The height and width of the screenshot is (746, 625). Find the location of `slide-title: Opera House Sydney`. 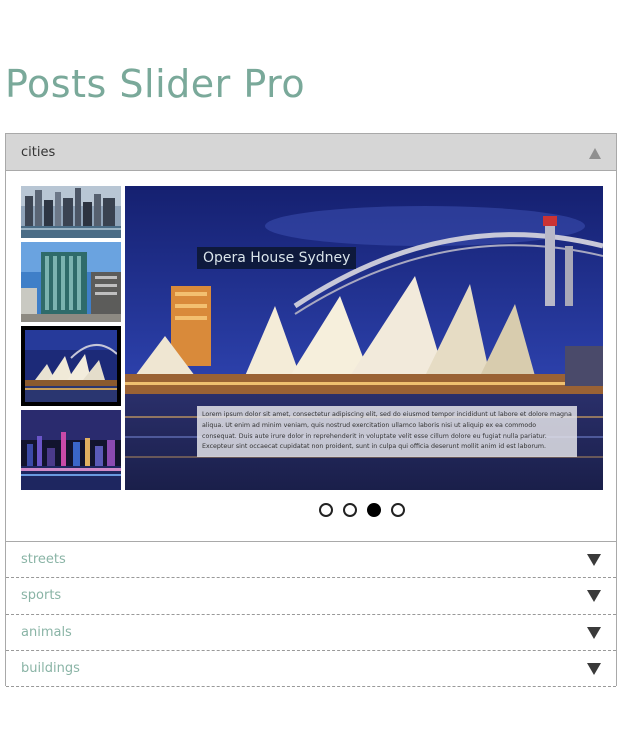

slide-title: Opera House Sydney is located at coordinates (277, 258).